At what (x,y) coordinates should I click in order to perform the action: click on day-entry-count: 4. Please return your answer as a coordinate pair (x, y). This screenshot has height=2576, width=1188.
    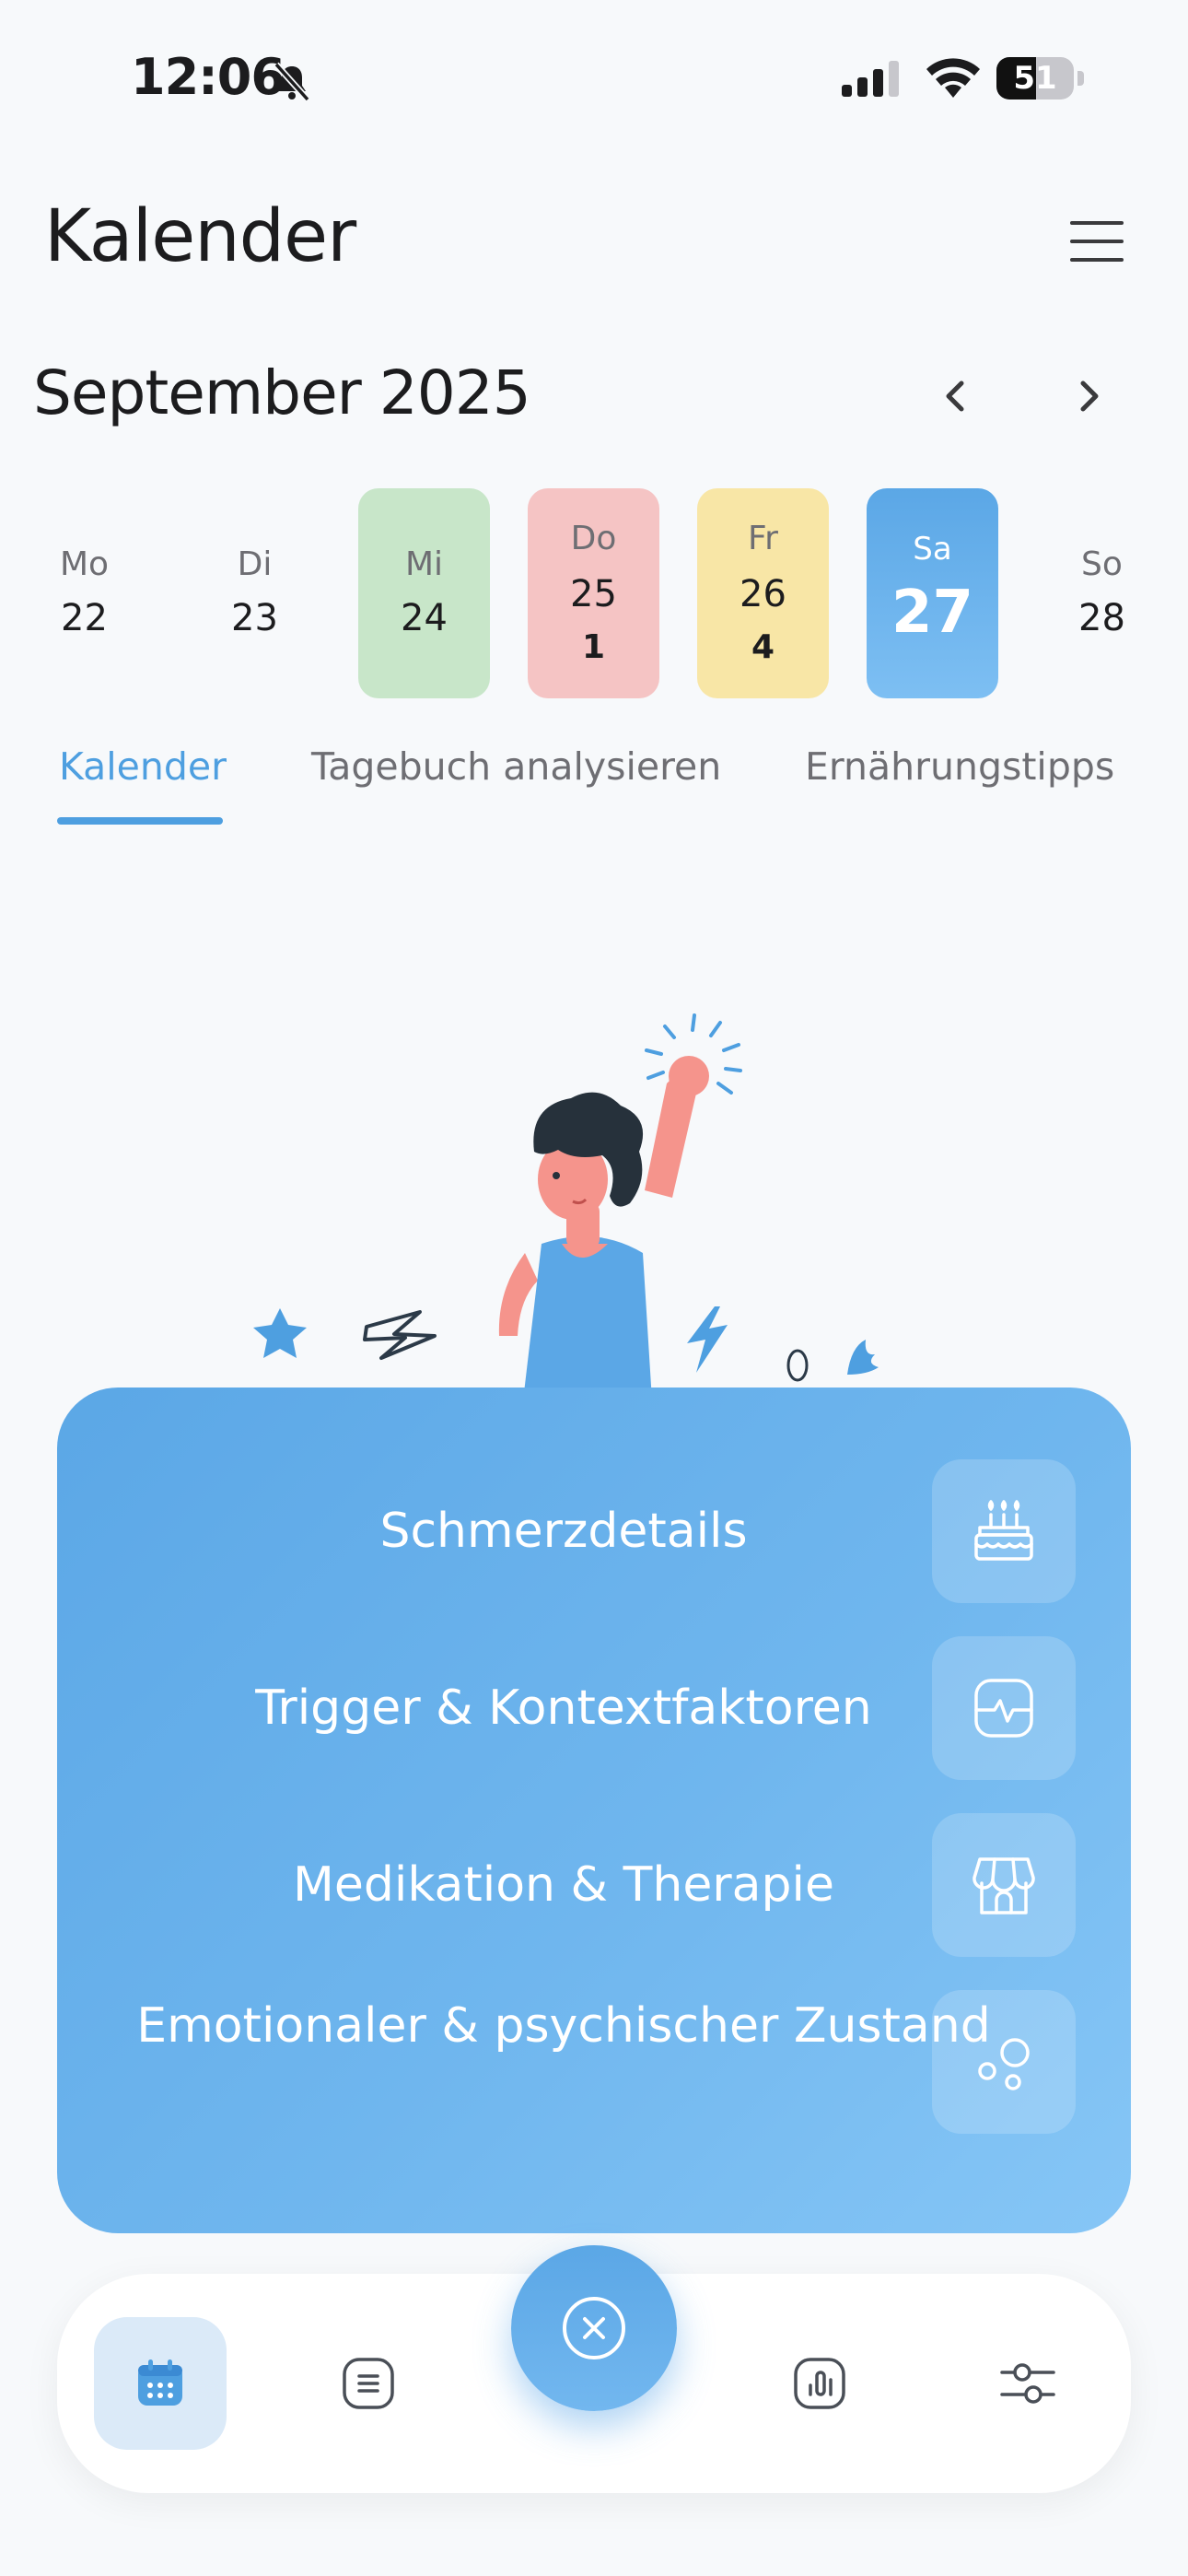
    Looking at the image, I should click on (763, 647).